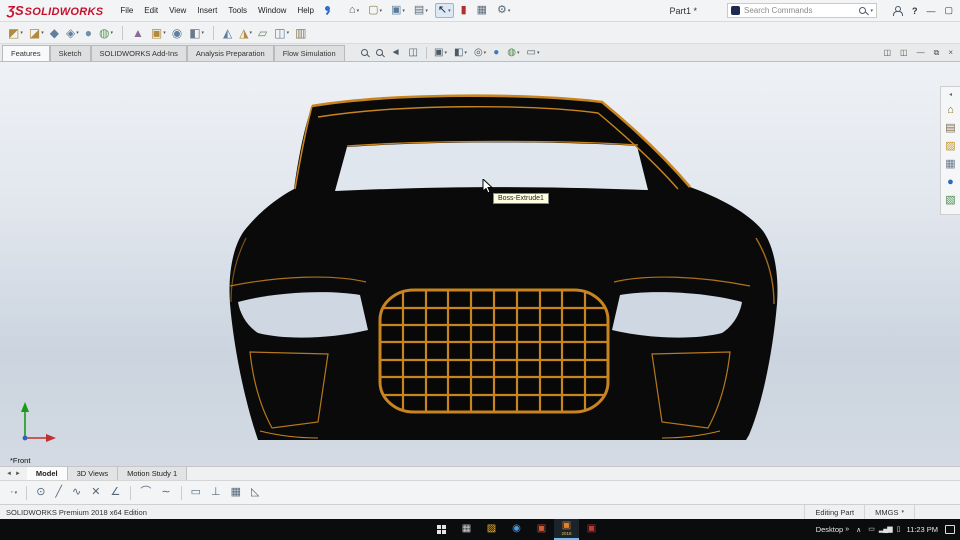 The image size is (960, 540). What do you see at coordinates (871, 529) in the screenshot?
I see `tray-keyboard-icon: ▭` at bounding box center [871, 529].